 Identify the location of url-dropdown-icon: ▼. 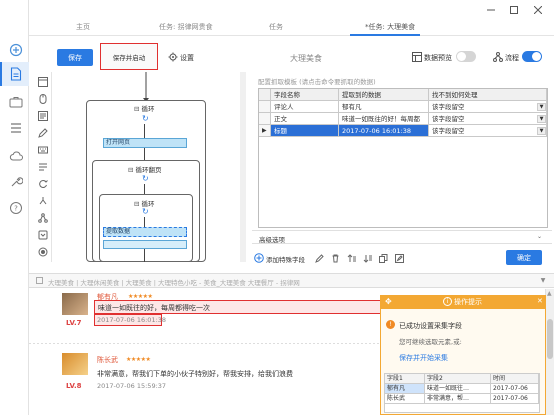
(543, 280).